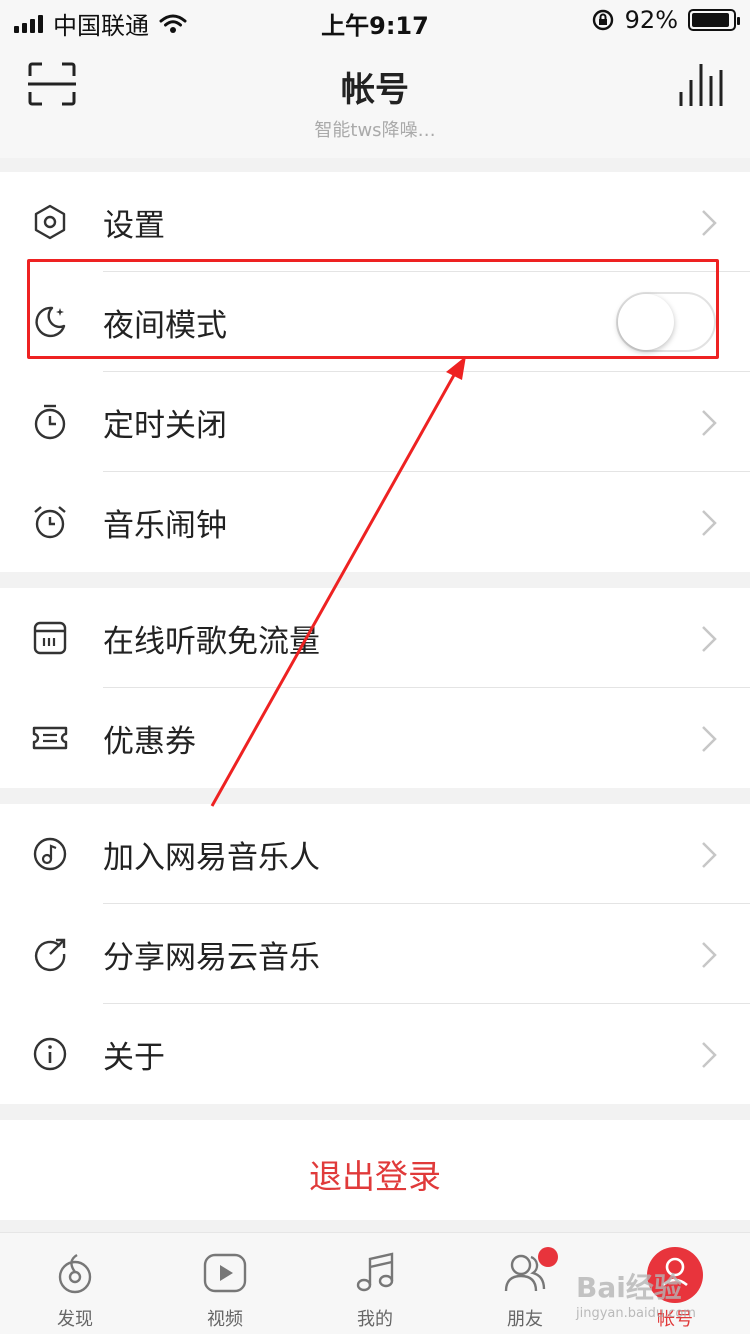 This screenshot has height=1334, width=750. I want to click on logout-button: 退出登录, so click(375, 1170).